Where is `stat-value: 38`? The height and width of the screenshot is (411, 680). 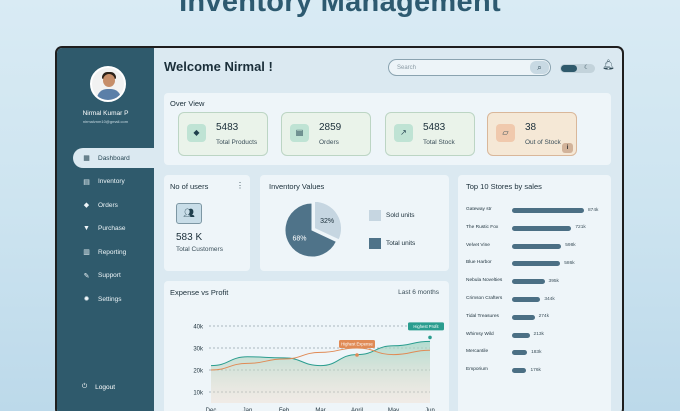
stat-value: 38 is located at coordinates (531, 127).